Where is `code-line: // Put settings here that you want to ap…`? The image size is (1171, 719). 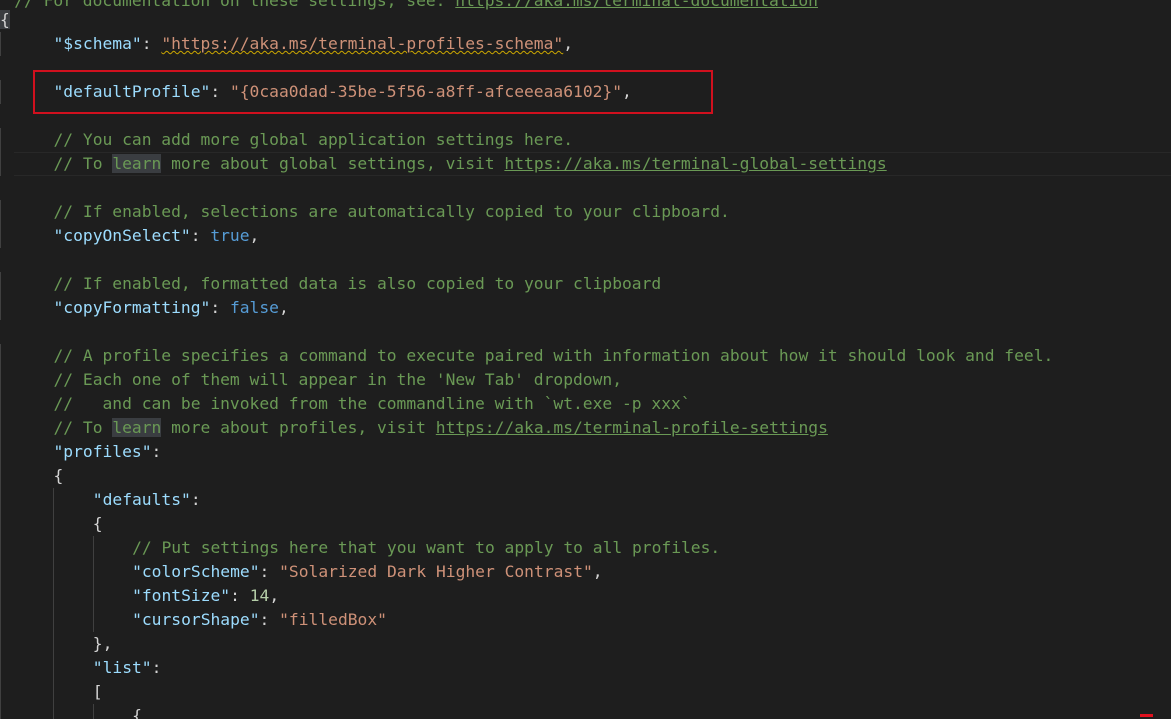 code-line: // Put settings here that you want to ap… is located at coordinates (360, 548).